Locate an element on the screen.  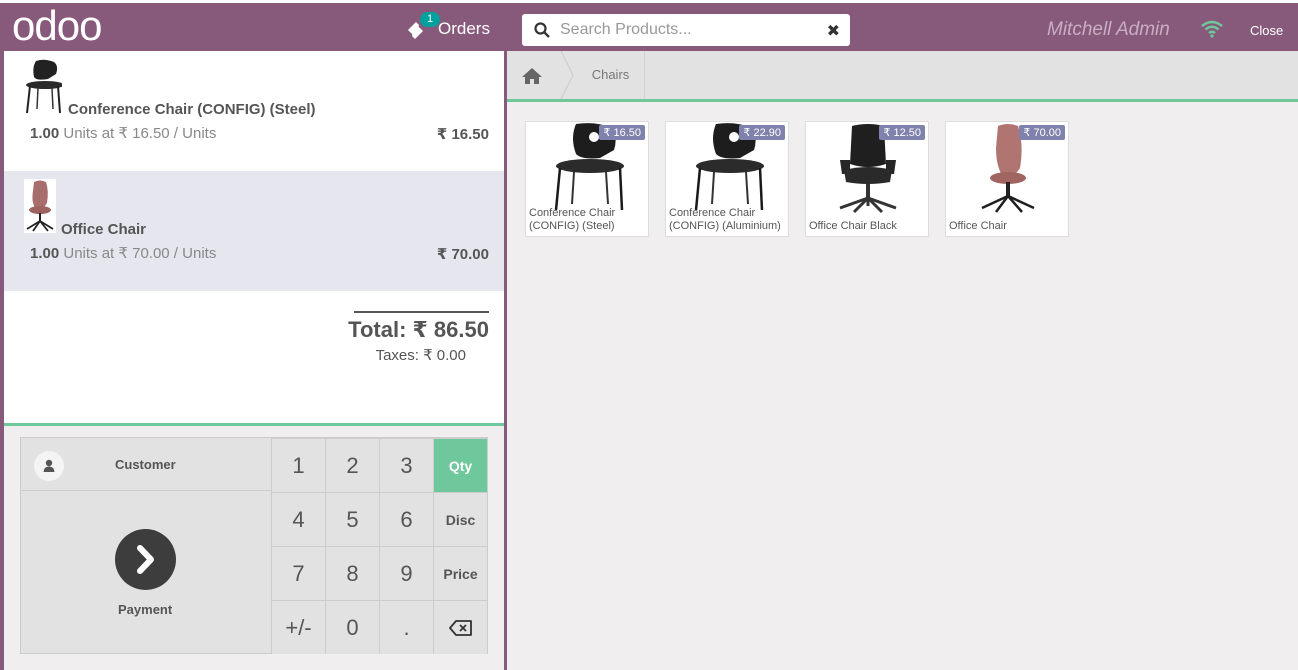
home-icon is located at coordinates (532, 76).